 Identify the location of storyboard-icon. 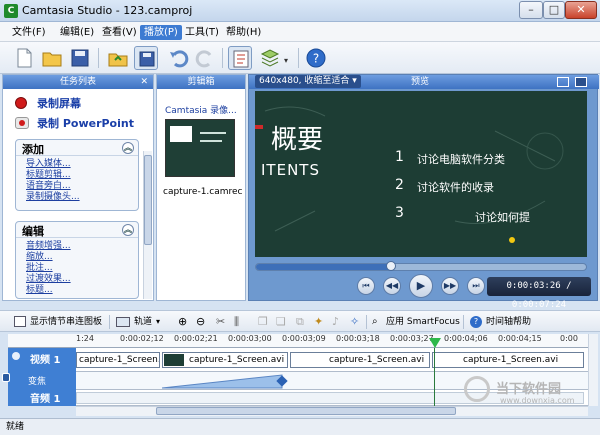
(20, 321).